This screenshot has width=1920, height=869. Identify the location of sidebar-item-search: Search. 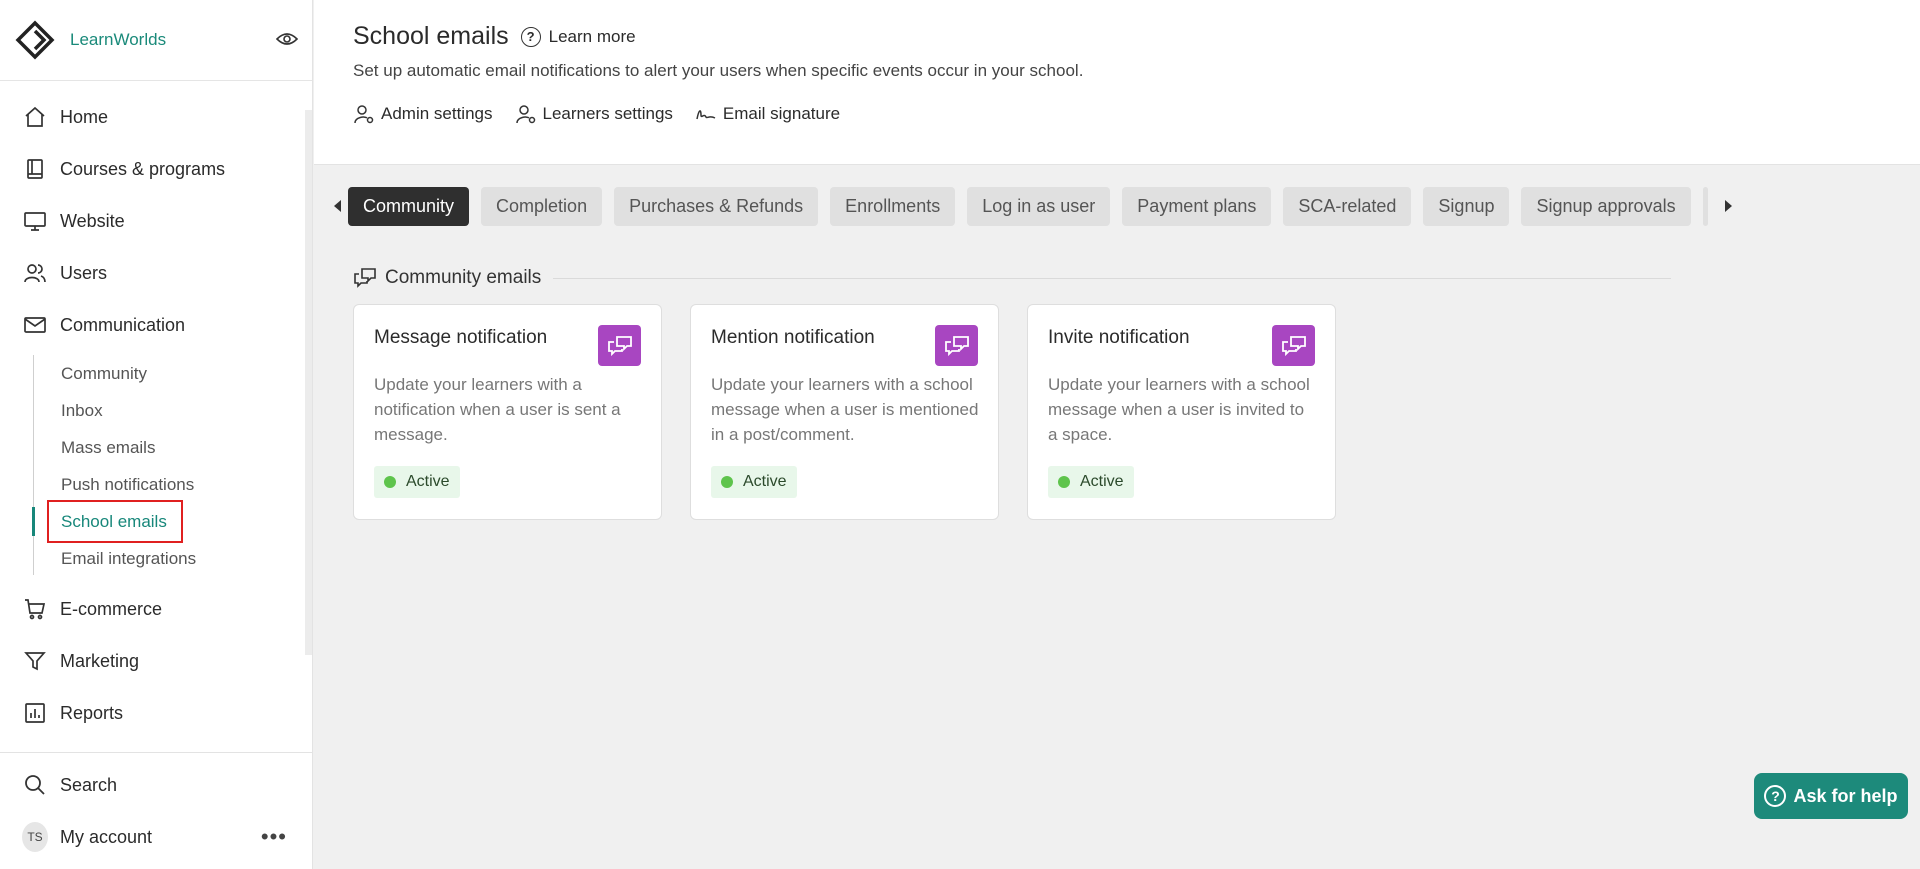
(156, 785).